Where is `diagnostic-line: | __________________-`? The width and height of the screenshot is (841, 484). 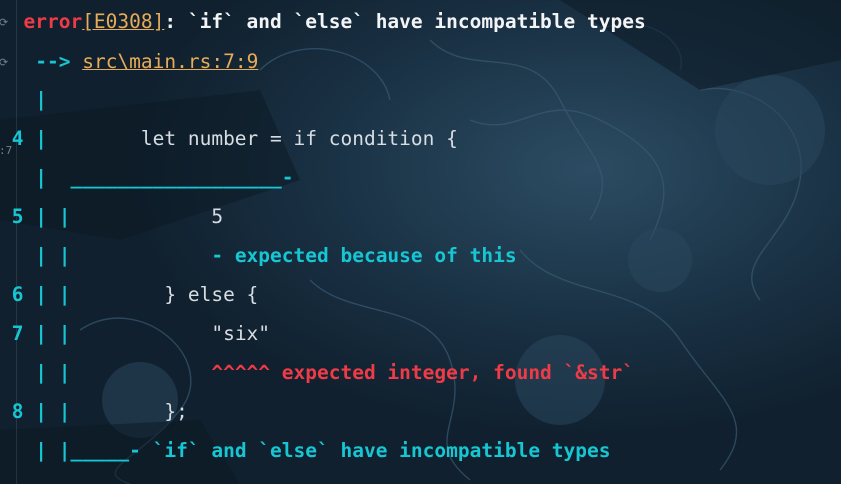
diagnostic-line: | __________________- is located at coordinates (147, 178).